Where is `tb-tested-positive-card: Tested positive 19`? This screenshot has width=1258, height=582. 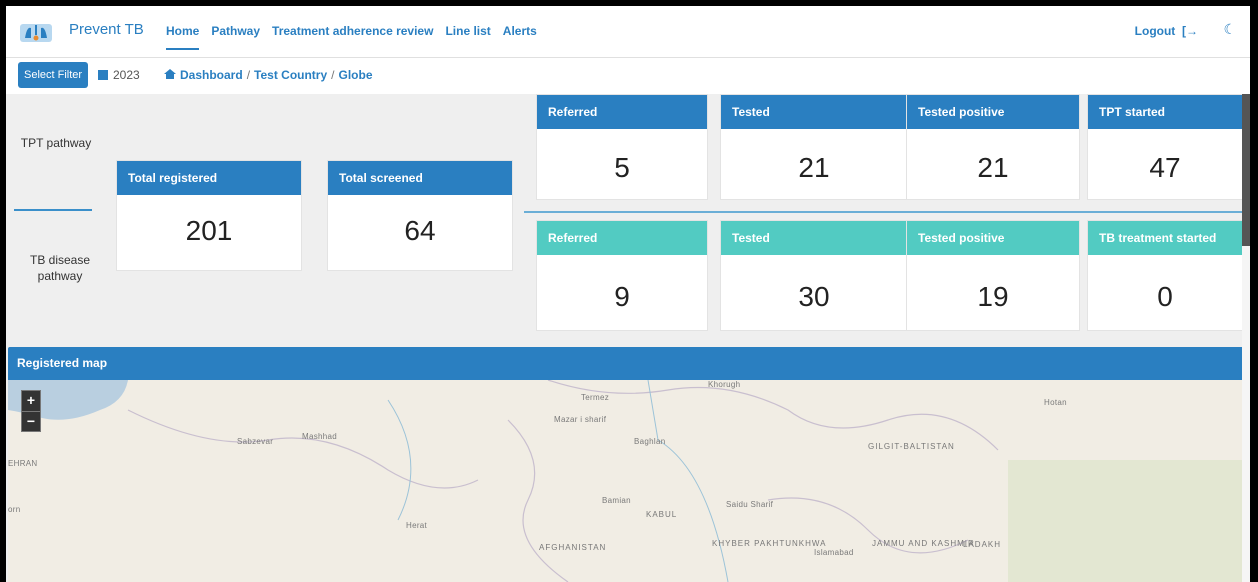
tb-tested-positive-card: Tested positive 19 is located at coordinates (993, 275).